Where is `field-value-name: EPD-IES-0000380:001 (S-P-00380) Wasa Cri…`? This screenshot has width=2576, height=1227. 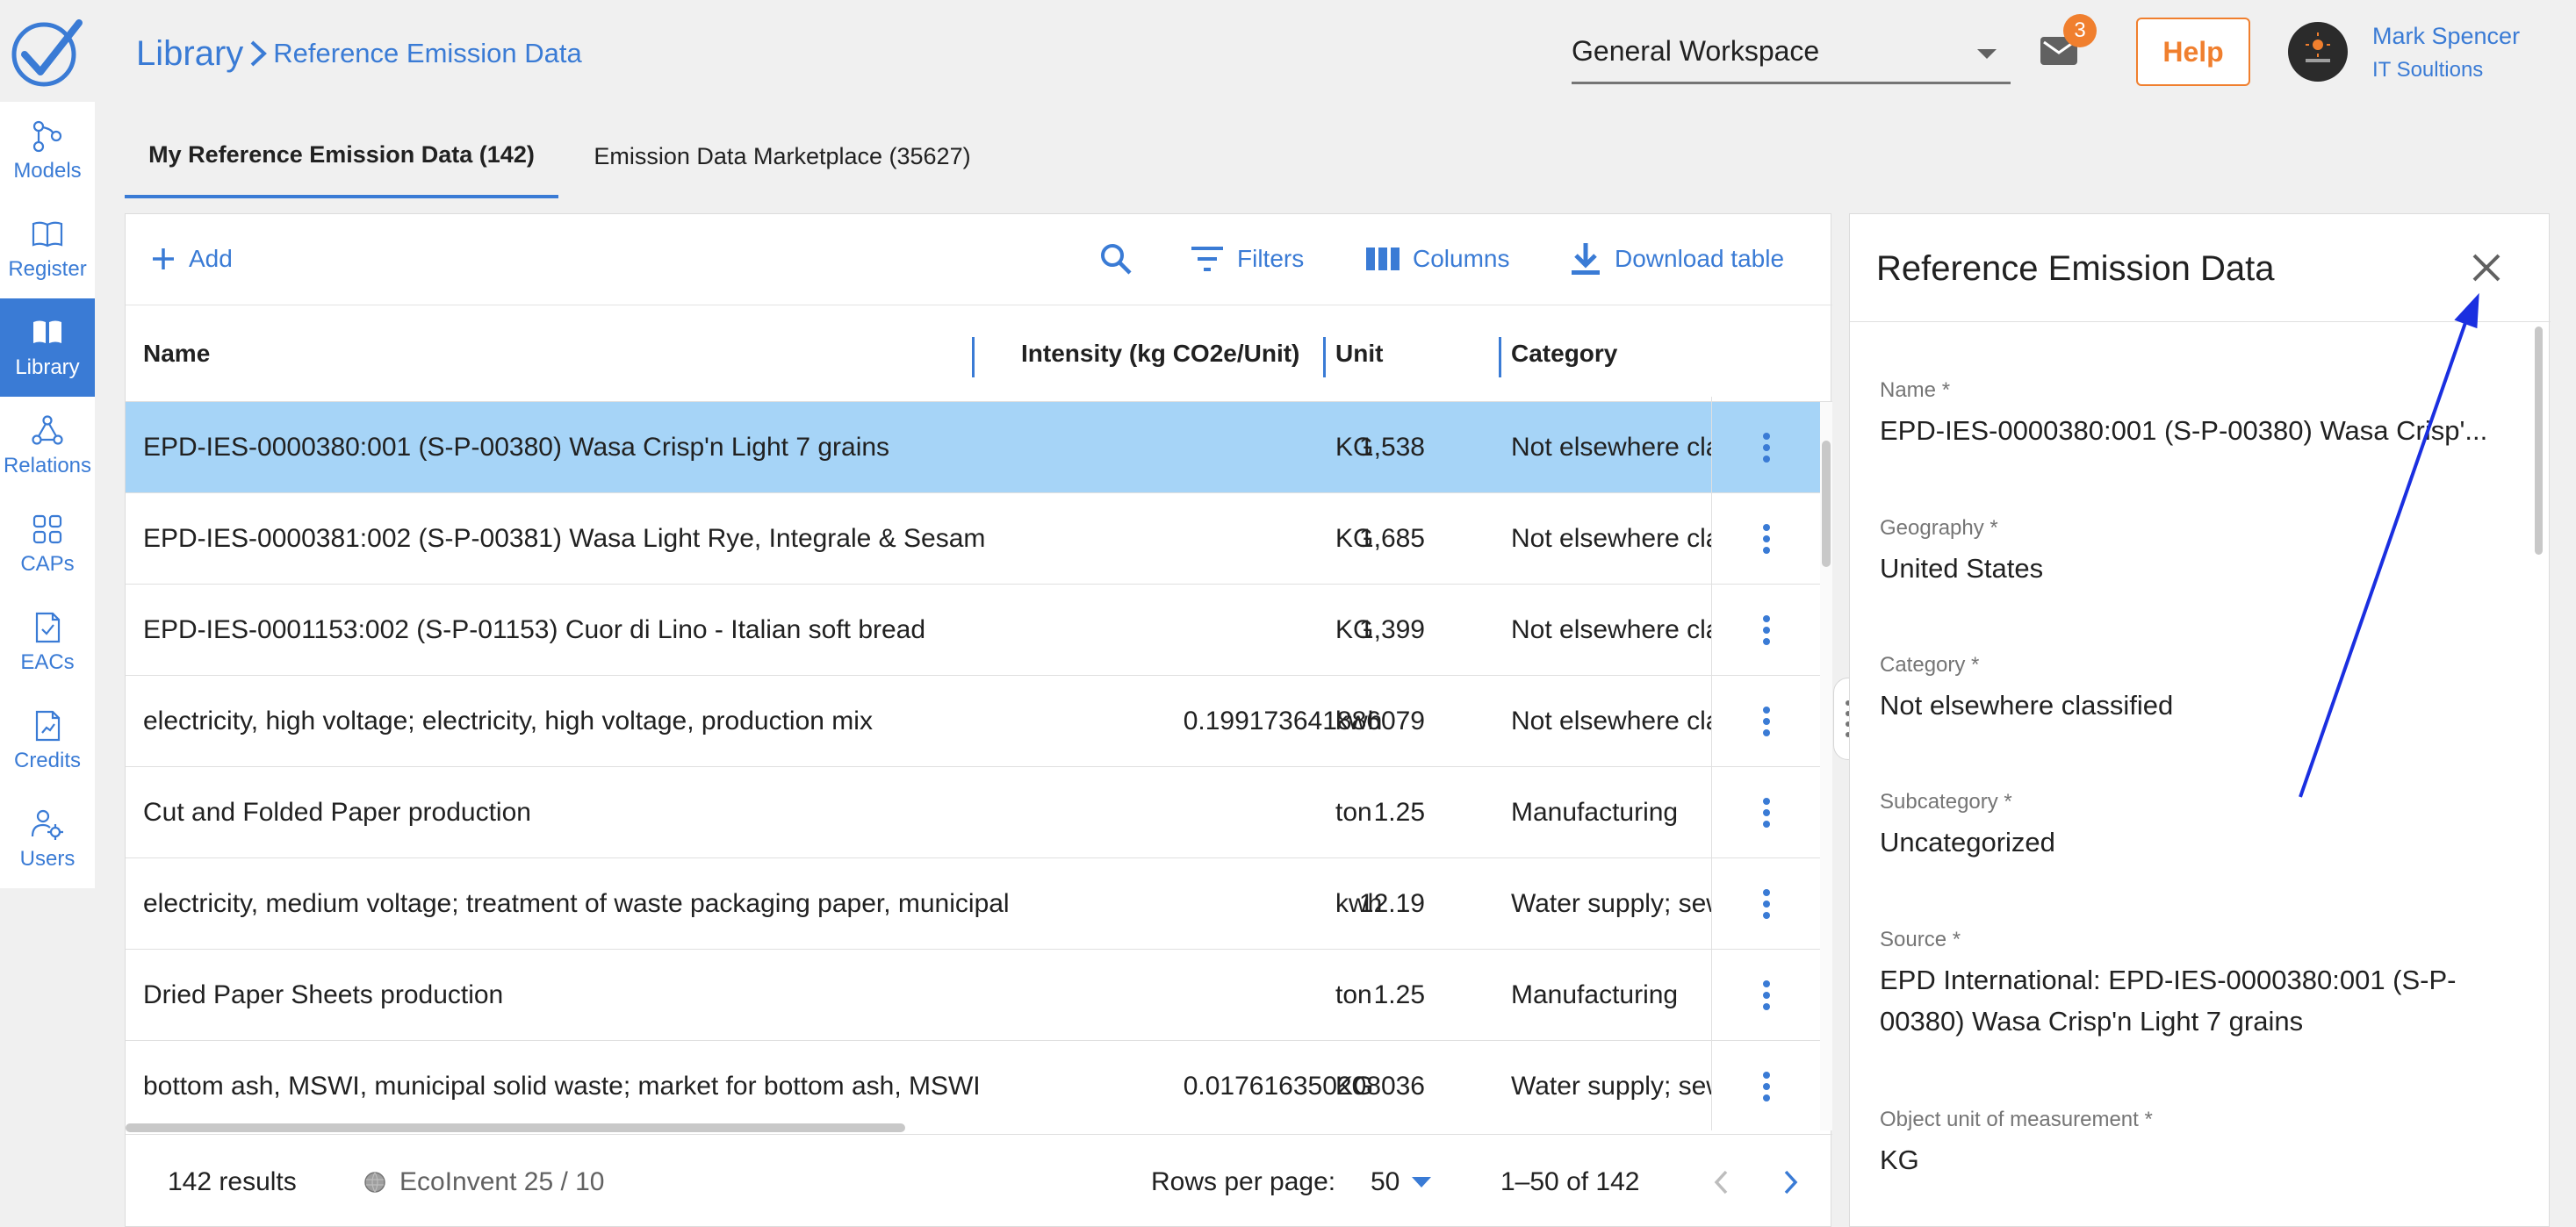
field-value-name: EPD-IES-0000380:001 (S-P-00380) Wasa Cri… is located at coordinates (2184, 430).